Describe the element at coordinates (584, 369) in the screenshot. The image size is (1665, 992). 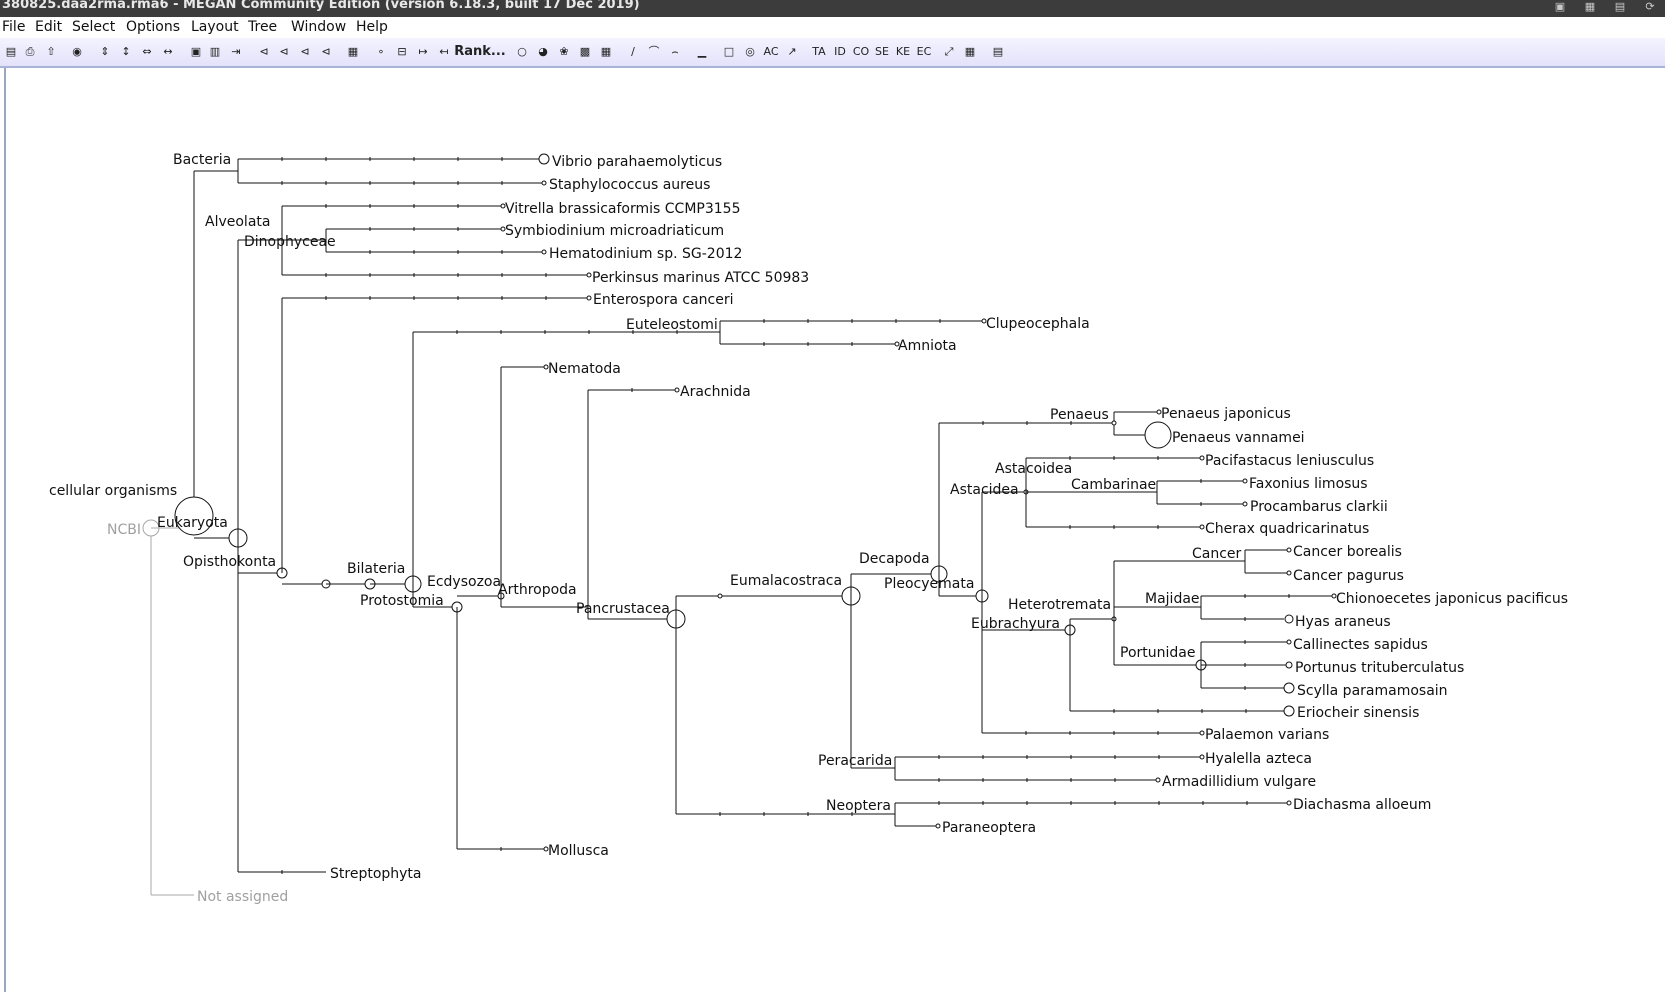
I see `node-label-nematoda: Nematoda` at that location.